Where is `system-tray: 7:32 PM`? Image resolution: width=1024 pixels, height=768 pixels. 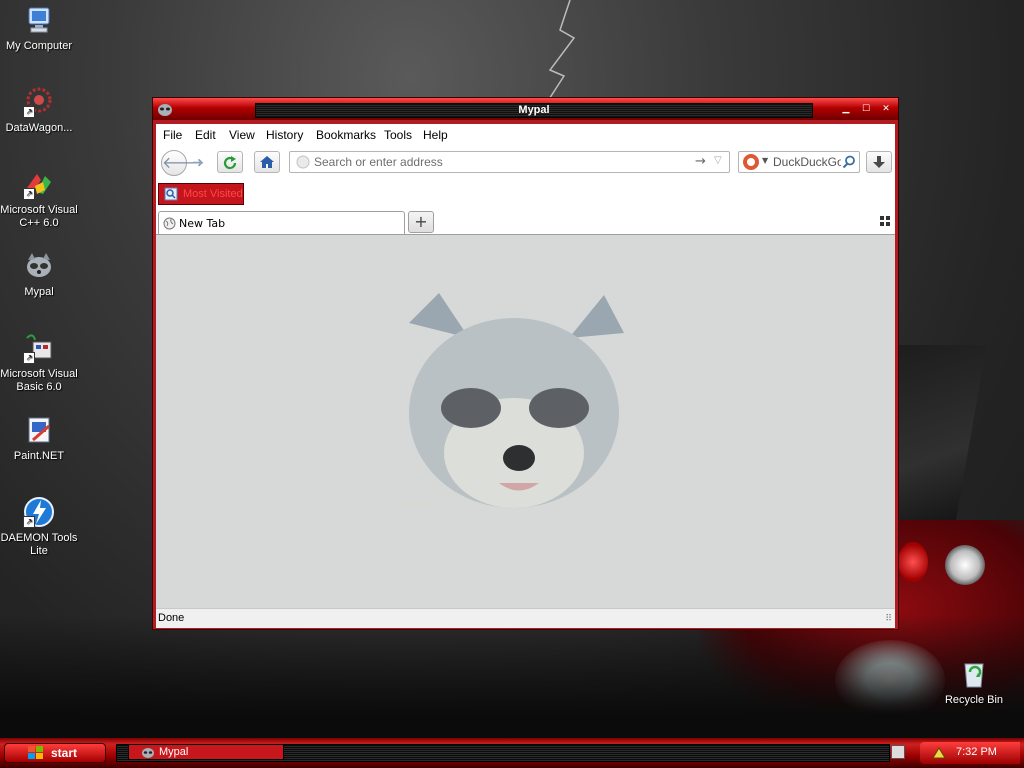 system-tray: 7:32 PM is located at coordinates (970, 753).